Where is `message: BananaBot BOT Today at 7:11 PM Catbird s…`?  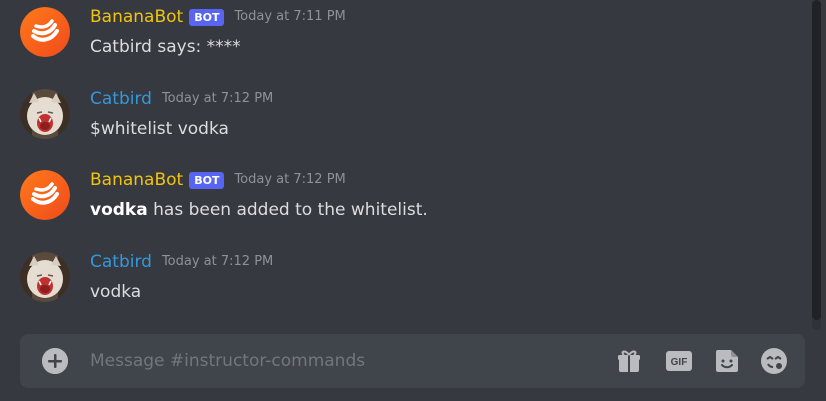
message: BananaBot BOT Today at 7:11 PM Catbird s… is located at coordinates (404, 28).